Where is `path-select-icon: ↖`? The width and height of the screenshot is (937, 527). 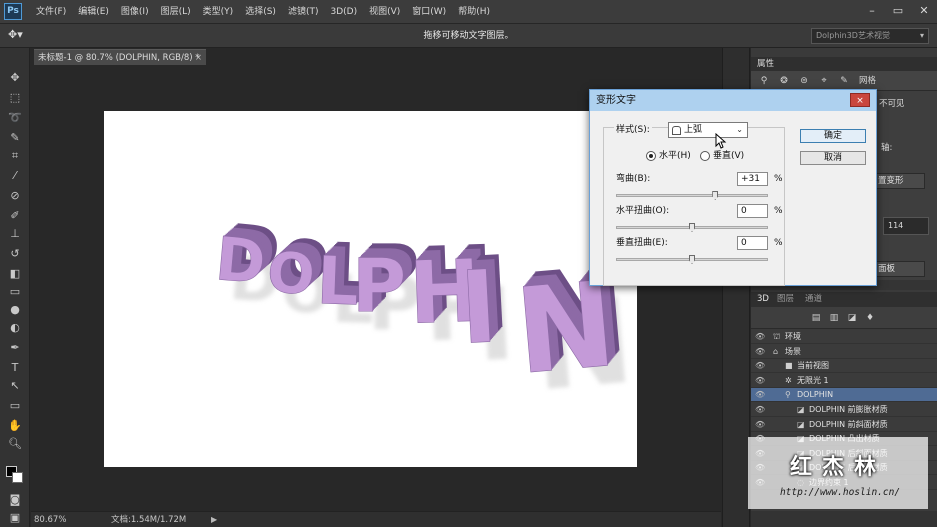 path-select-icon: ↖ is located at coordinates (15, 386).